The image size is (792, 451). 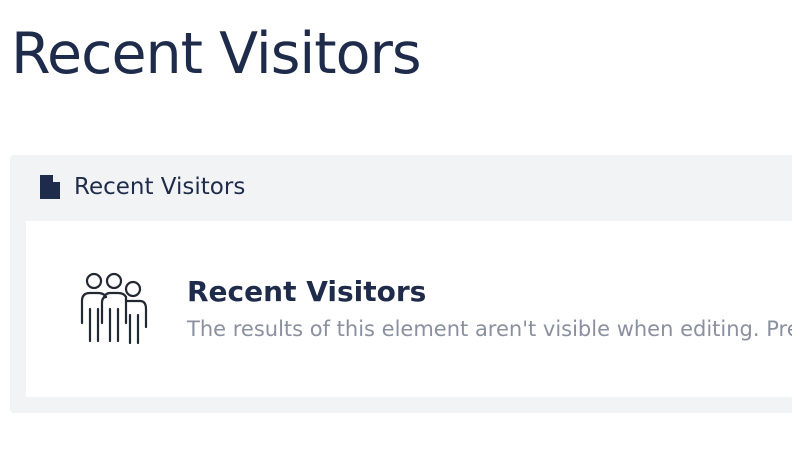 I want to click on page-title: Recent Visitors, so click(x=216, y=54).